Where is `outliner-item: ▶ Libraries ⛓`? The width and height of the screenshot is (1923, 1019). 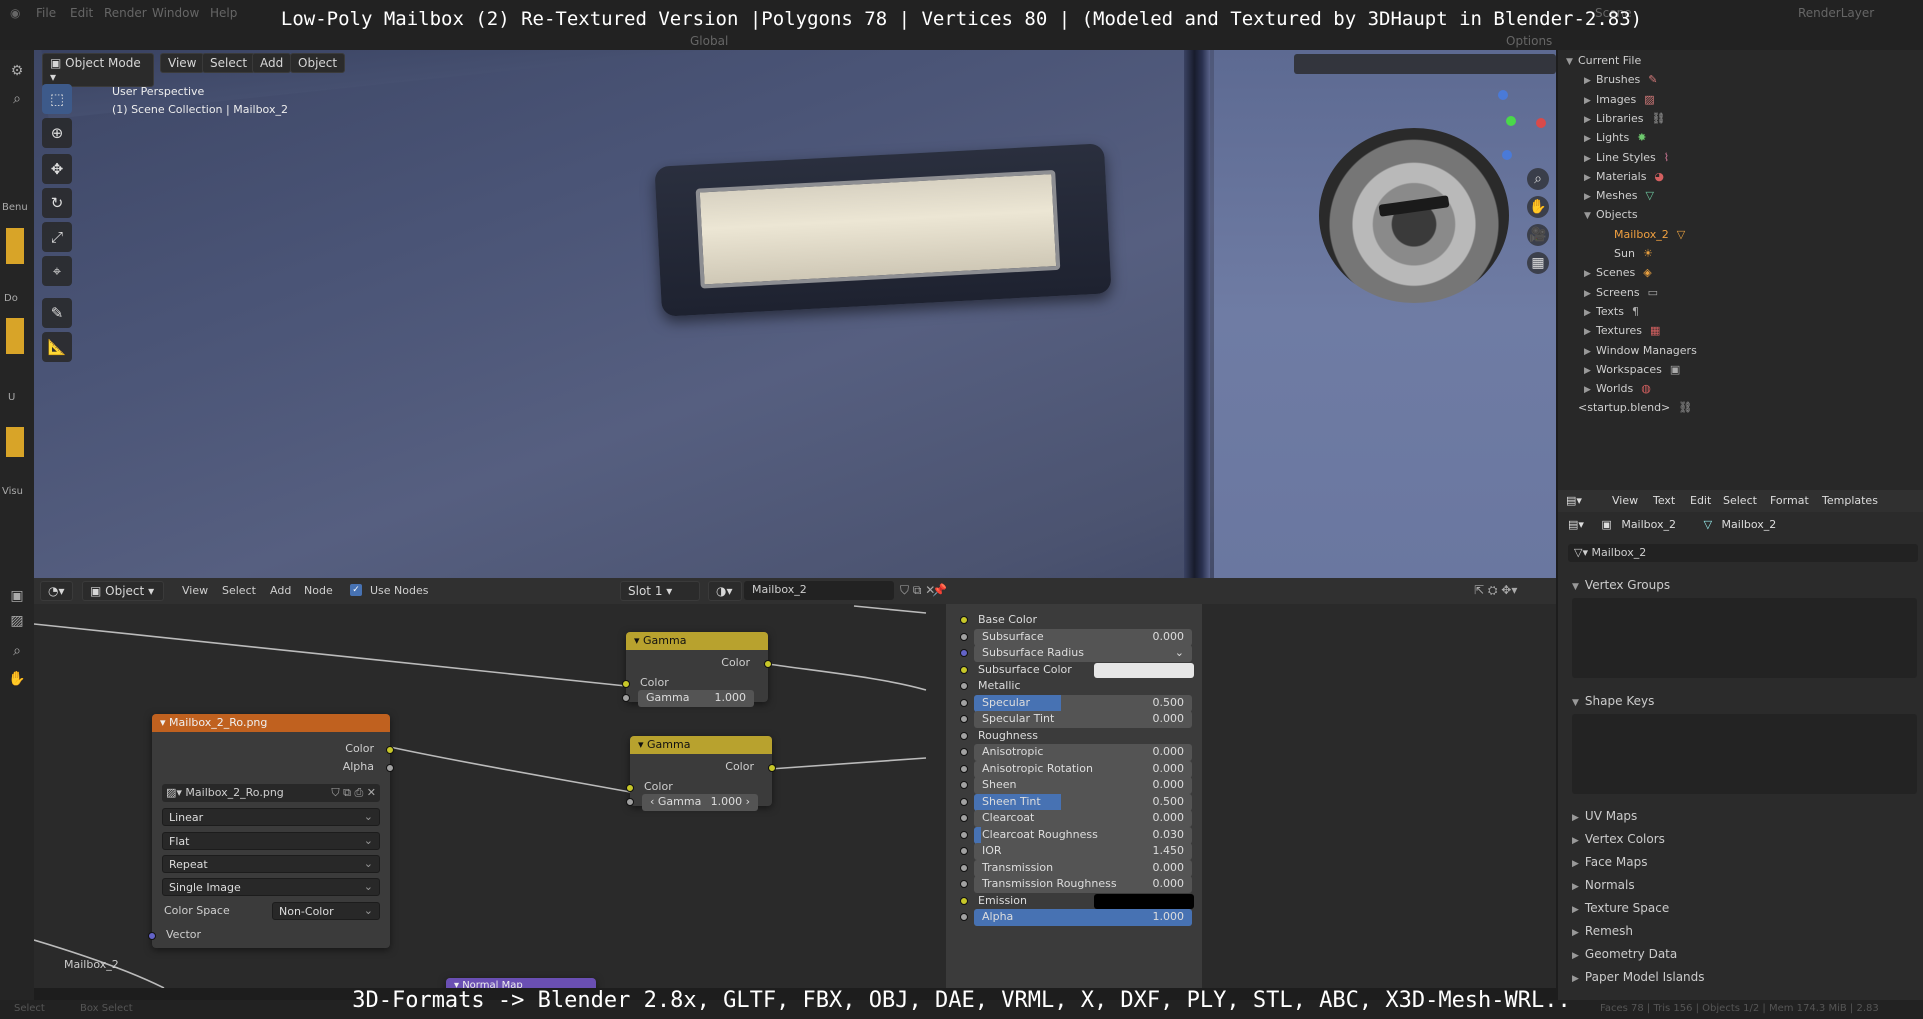 outliner-item: ▶ Libraries ⛓ is located at coordinates (1624, 120).